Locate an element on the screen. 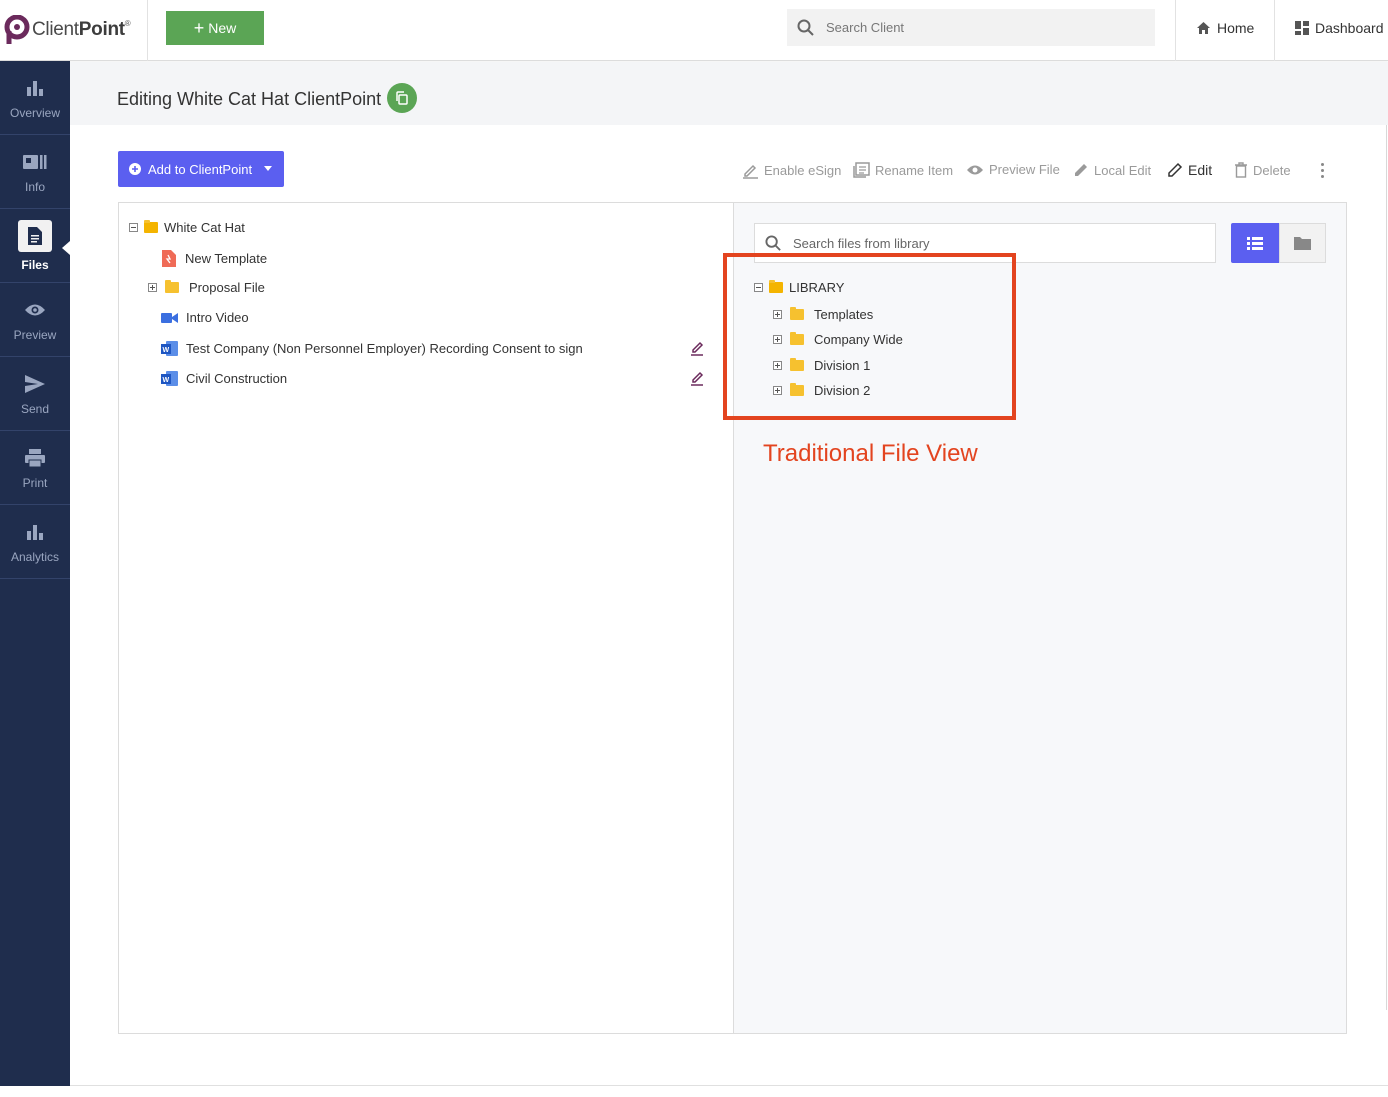 This screenshot has width=1388, height=1097. bar-chart-icon is located at coordinates (35, 88).